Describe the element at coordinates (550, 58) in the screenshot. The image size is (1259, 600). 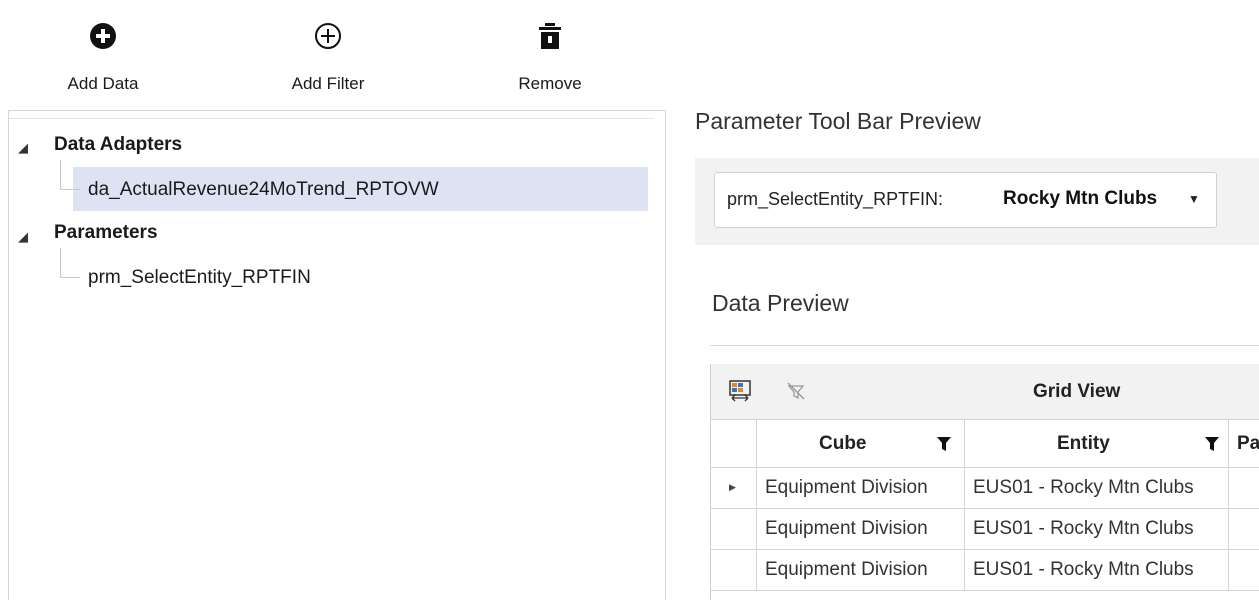
I see `remove-button: Remove` at that location.